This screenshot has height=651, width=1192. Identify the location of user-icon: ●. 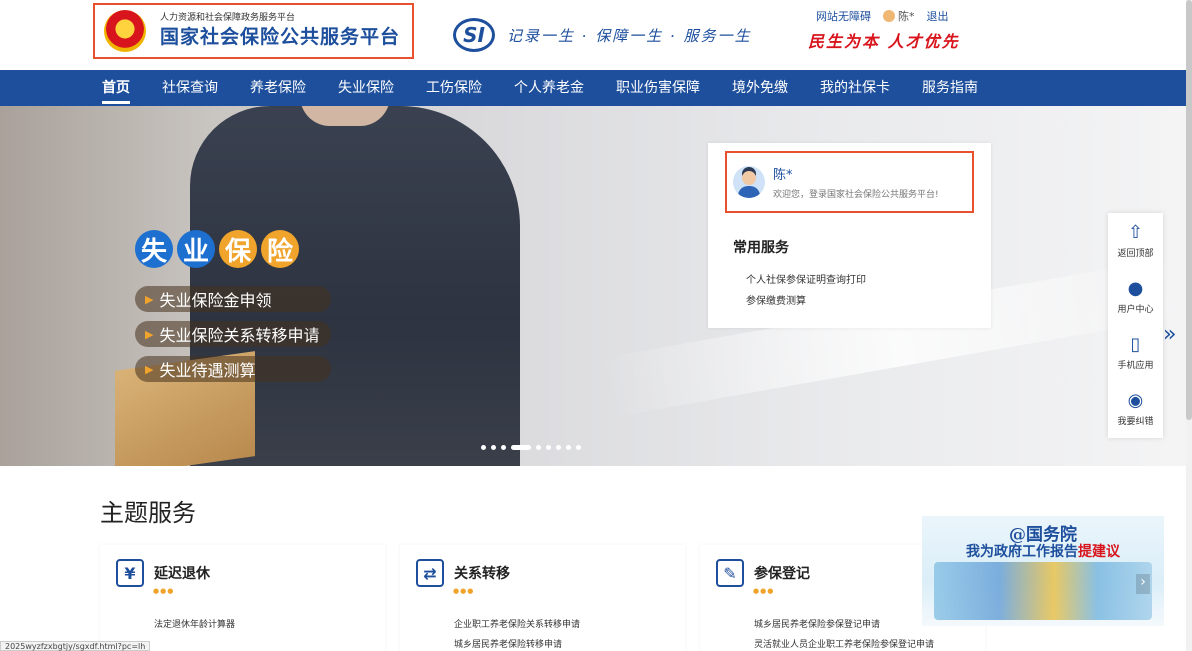
(1135, 288).